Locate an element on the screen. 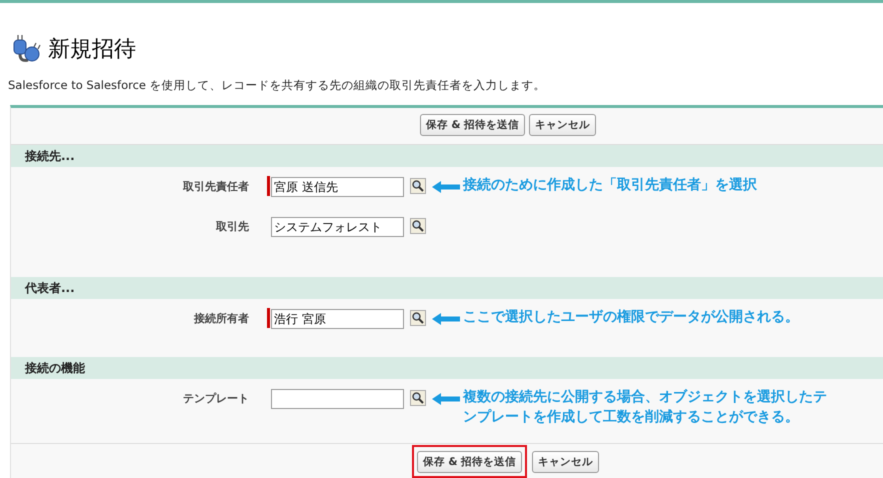  field-label: テンプレート is located at coordinates (215, 398).